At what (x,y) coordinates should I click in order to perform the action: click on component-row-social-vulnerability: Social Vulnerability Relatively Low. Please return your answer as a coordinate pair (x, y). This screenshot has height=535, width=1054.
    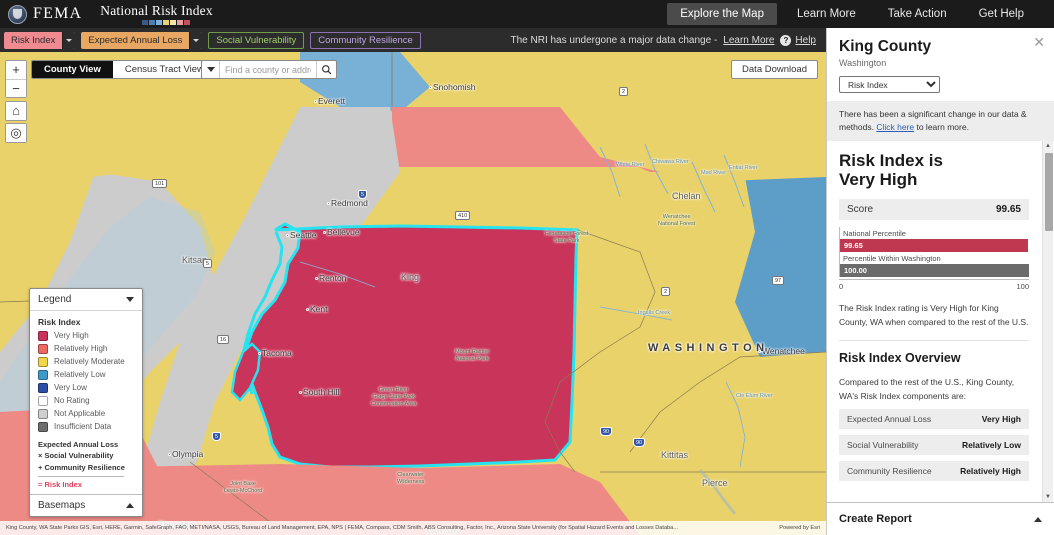
    Looking at the image, I should click on (934, 444).